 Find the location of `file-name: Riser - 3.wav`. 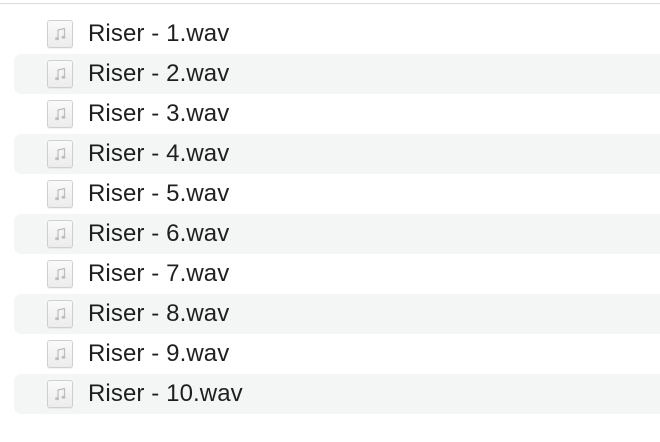

file-name: Riser - 3.wav is located at coordinates (159, 113).